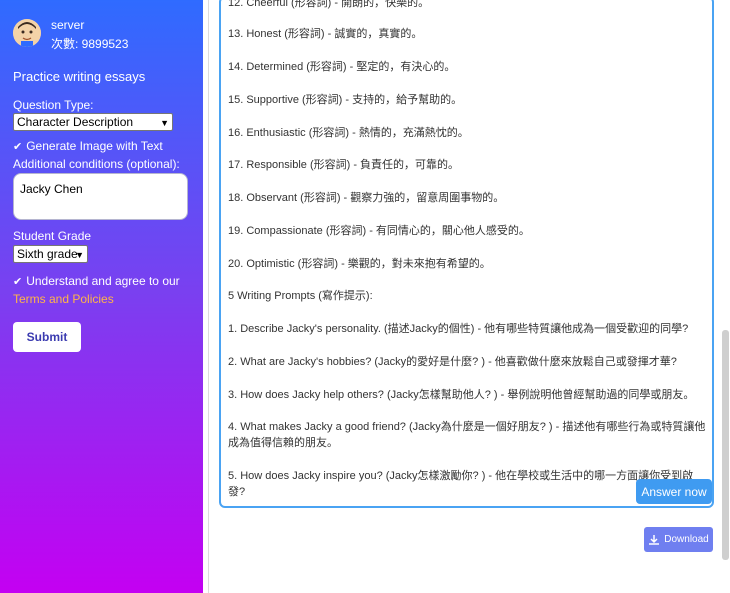 This screenshot has height=593, width=730. Describe the element at coordinates (366, 198) in the screenshot. I see `answer-line: 18. Observant (形容詞) - 觀察力強的，留意周圍事物的。` at that location.